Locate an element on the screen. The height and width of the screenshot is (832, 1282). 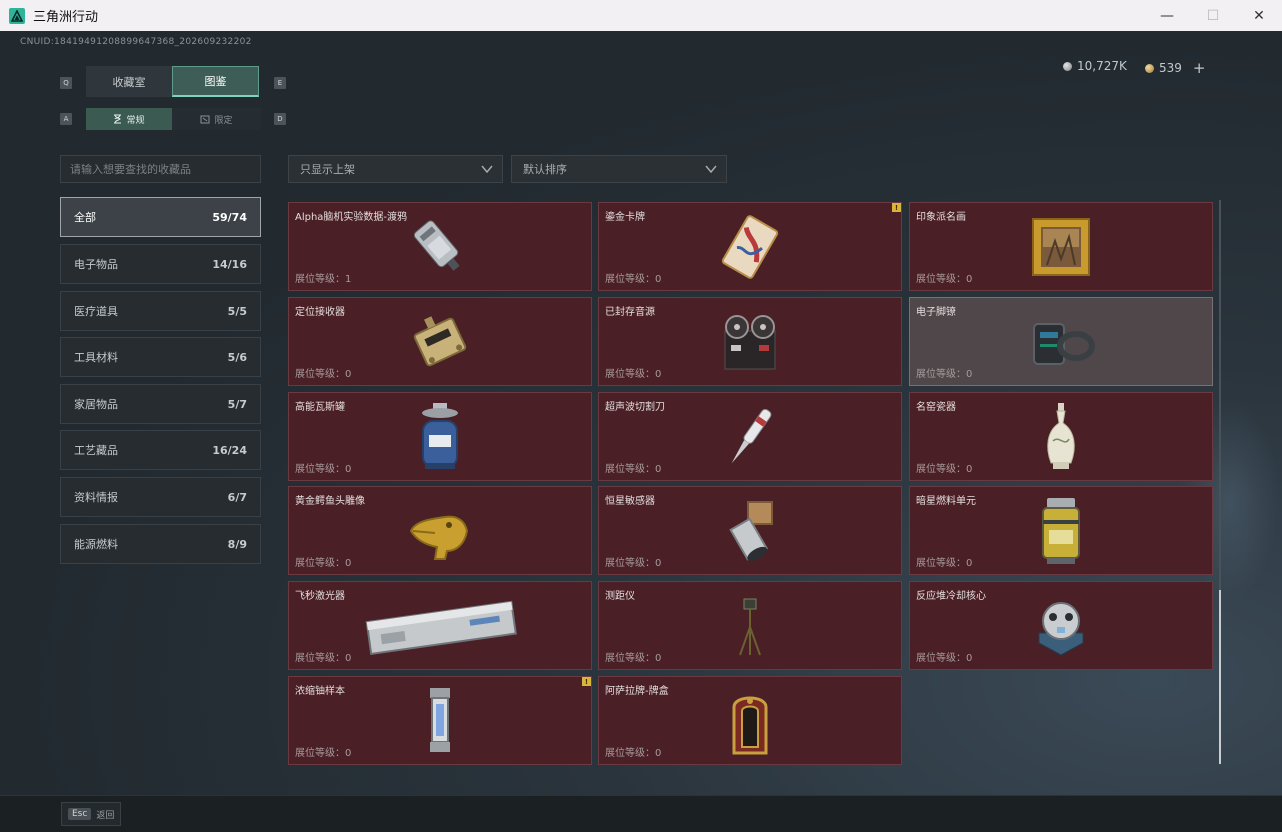
sort-label: 默认排序 is located at coordinates (545, 169).